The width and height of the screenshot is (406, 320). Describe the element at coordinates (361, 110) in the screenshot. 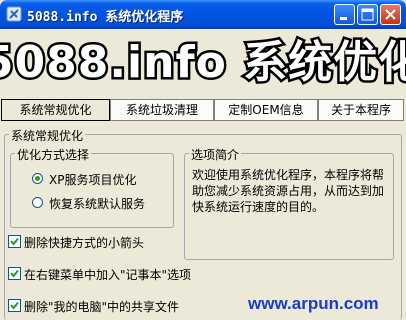

I see `tab-about: 关于本程序` at that location.